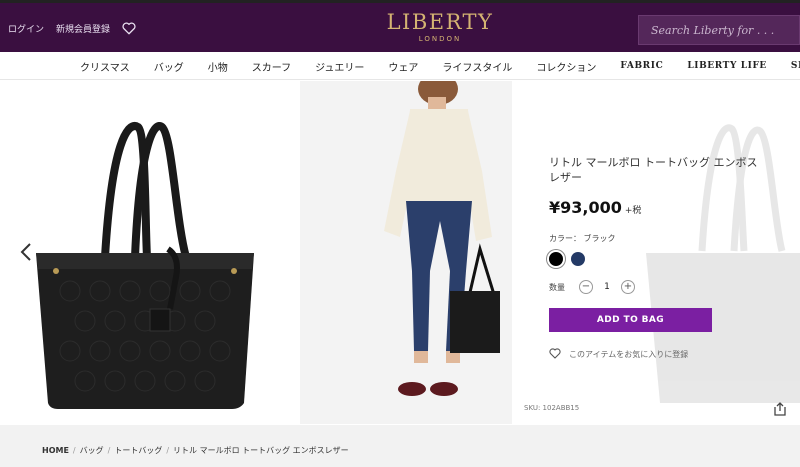  What do you see at coordinates (578, 259) in the screenshot?
I see `swatch-navy` at bounding box center [578, 259].